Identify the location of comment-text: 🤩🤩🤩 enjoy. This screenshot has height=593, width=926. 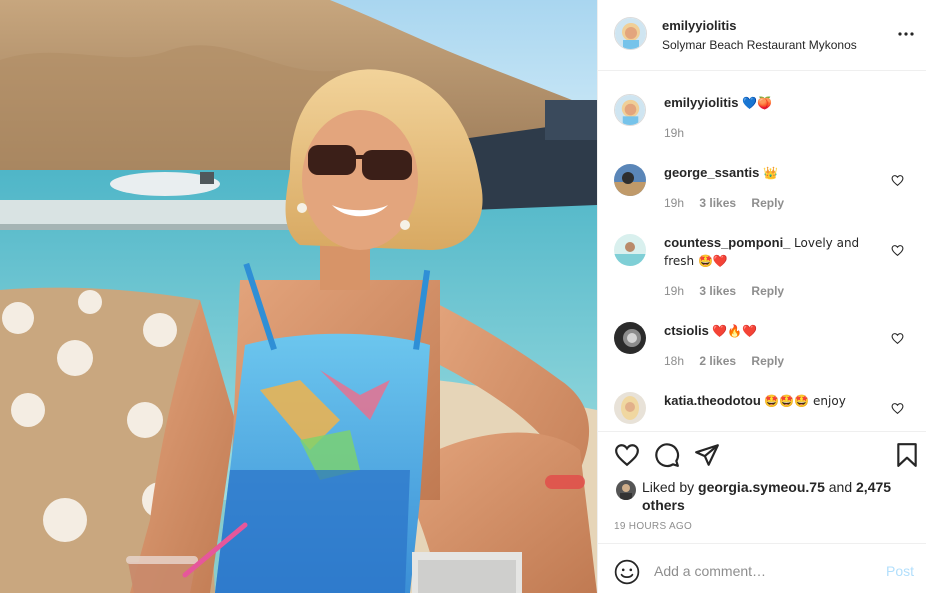
(805, 401).